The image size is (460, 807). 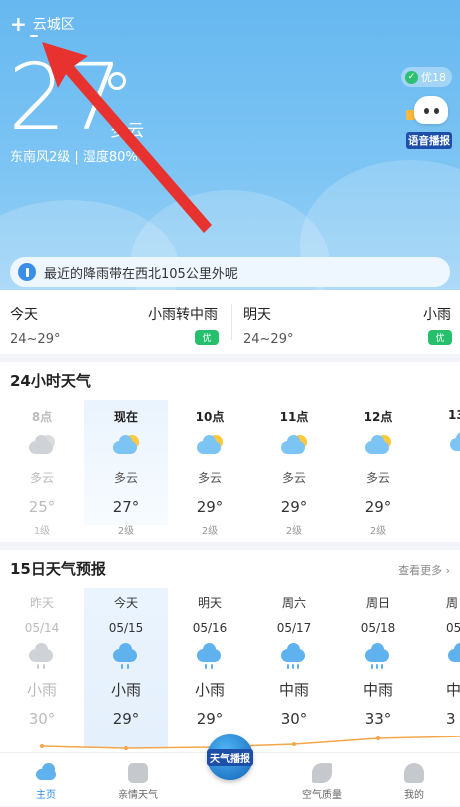 What do you see at coordinates (454, 415) in the screenshot?
I see `hour-time: 13` at bounding box center [454, 415].